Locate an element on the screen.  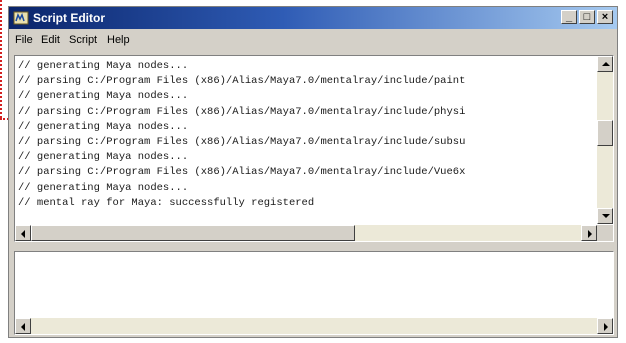
callout-line-vertical is located at coordinates (1, 59).